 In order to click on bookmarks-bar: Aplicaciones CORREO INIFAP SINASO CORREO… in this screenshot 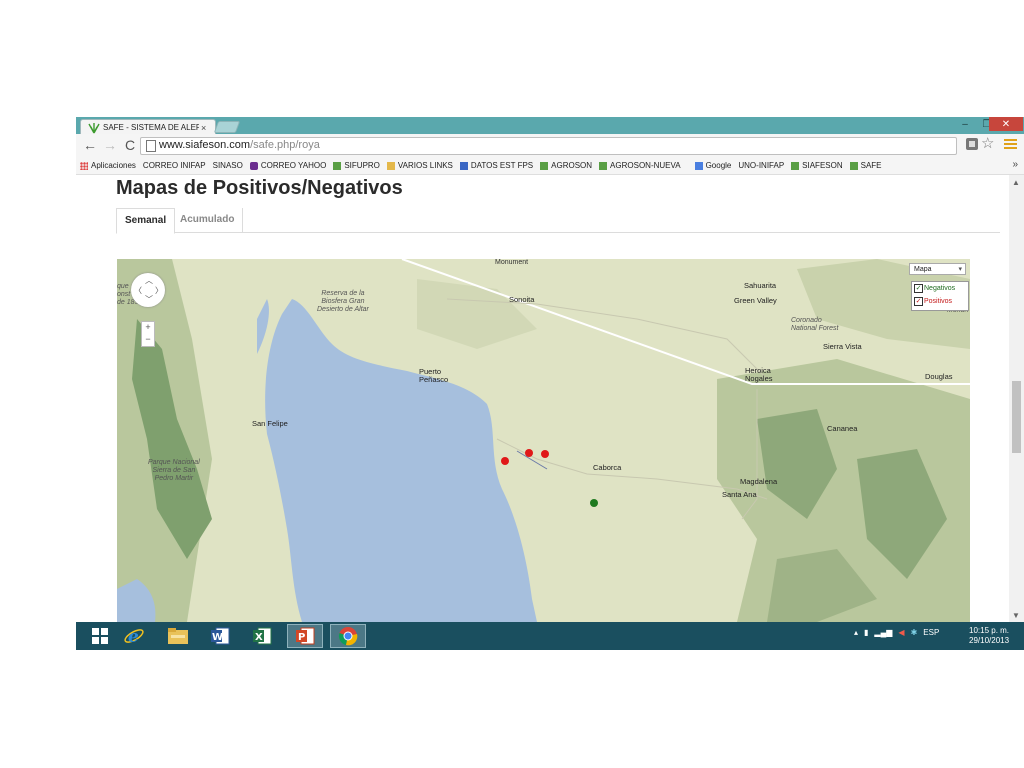, I will do `click(550, 166)`.